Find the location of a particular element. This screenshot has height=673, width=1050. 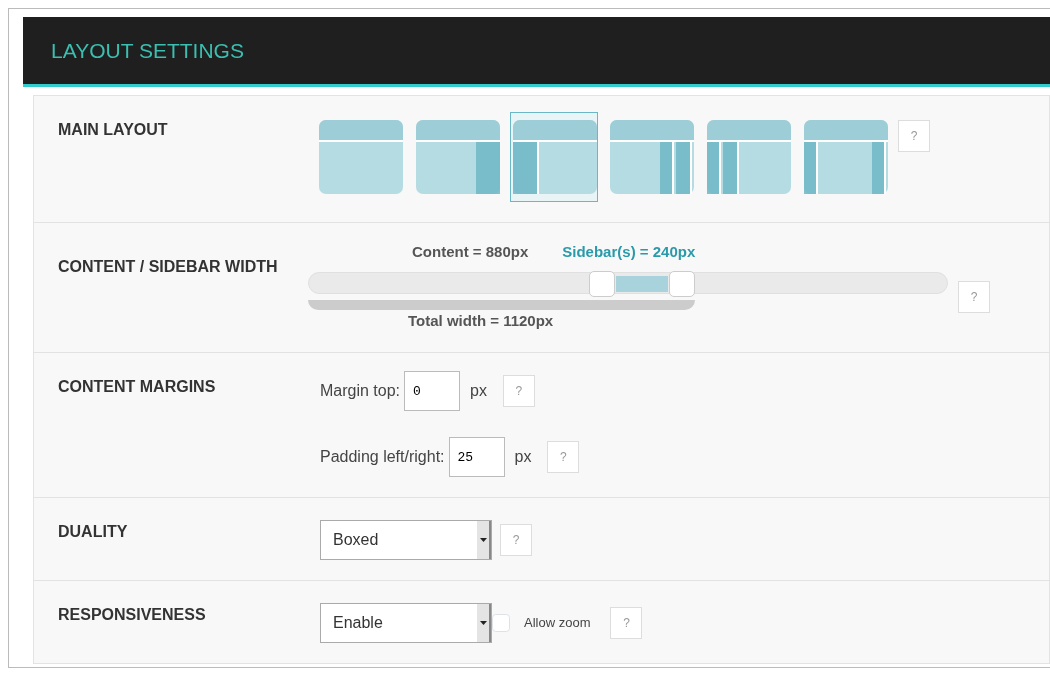

field-label: Margin top: is located at coordinates (360, 391).